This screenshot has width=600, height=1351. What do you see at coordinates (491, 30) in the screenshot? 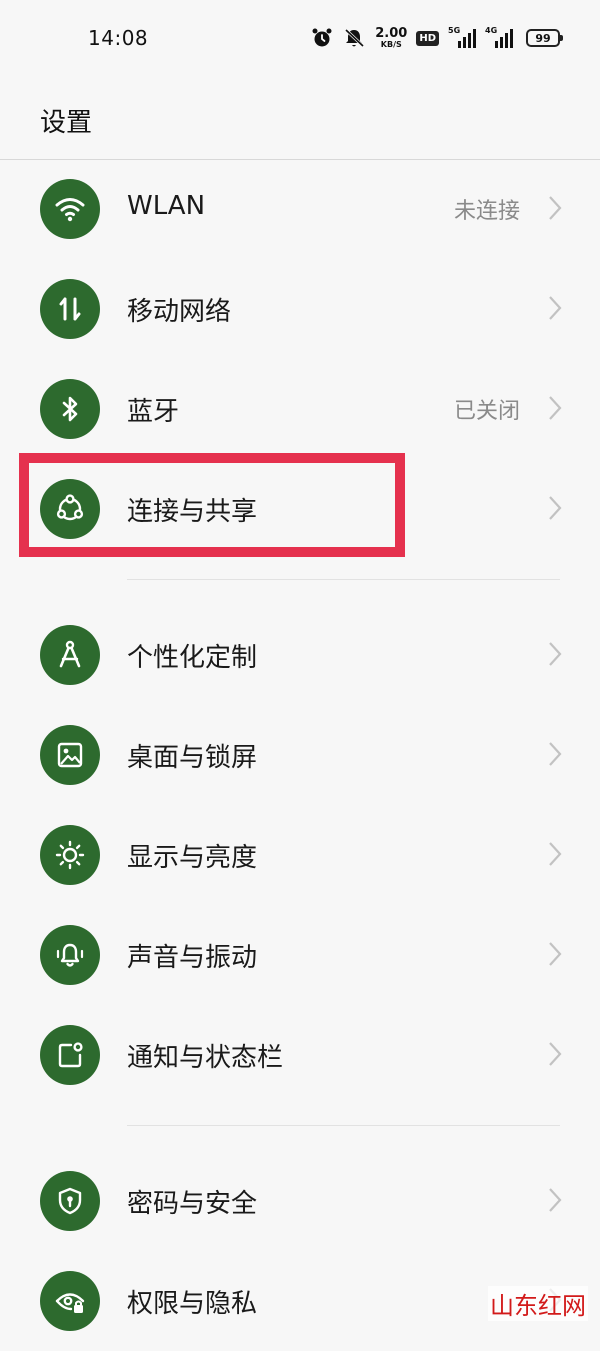
I see `net-type-4g: 4G` at bounding box center [491, 30].